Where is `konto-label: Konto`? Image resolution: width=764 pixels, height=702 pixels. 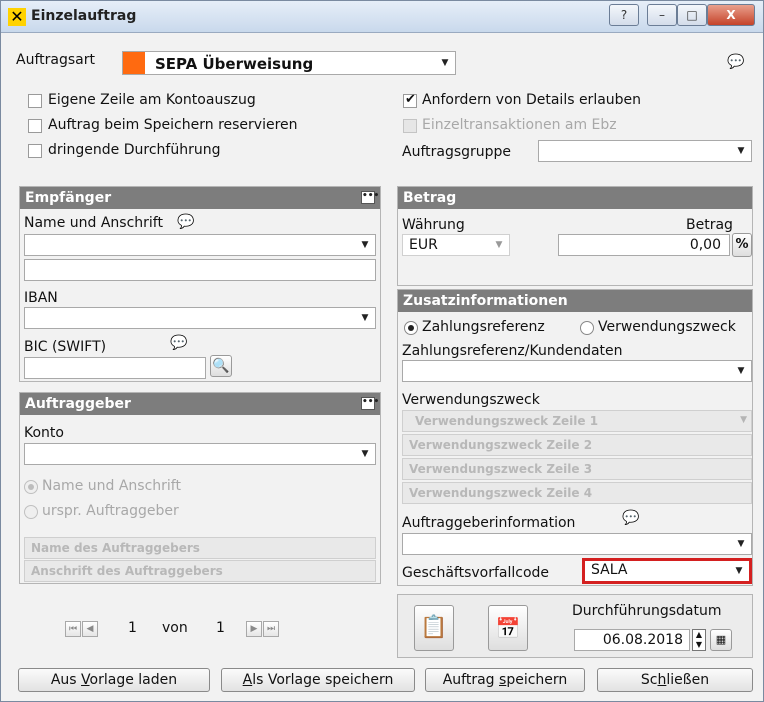 konto-label: Konto is located at coordinates (44, 433).